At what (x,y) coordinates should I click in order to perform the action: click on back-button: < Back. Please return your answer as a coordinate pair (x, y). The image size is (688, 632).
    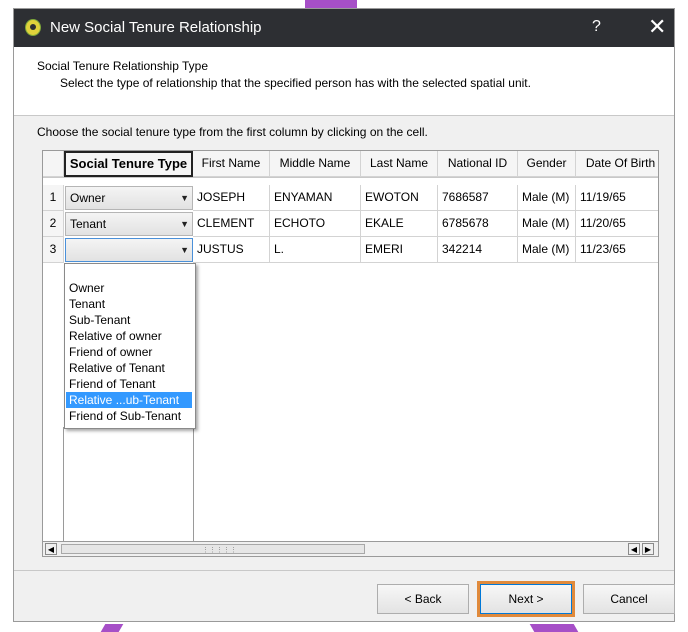
    Looking at the image, I should click on (423, 599).